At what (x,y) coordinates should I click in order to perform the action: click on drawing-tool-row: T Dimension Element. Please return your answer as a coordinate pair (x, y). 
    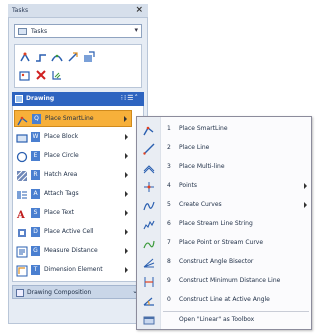
    Looking at the image, I should click on (73, 270).